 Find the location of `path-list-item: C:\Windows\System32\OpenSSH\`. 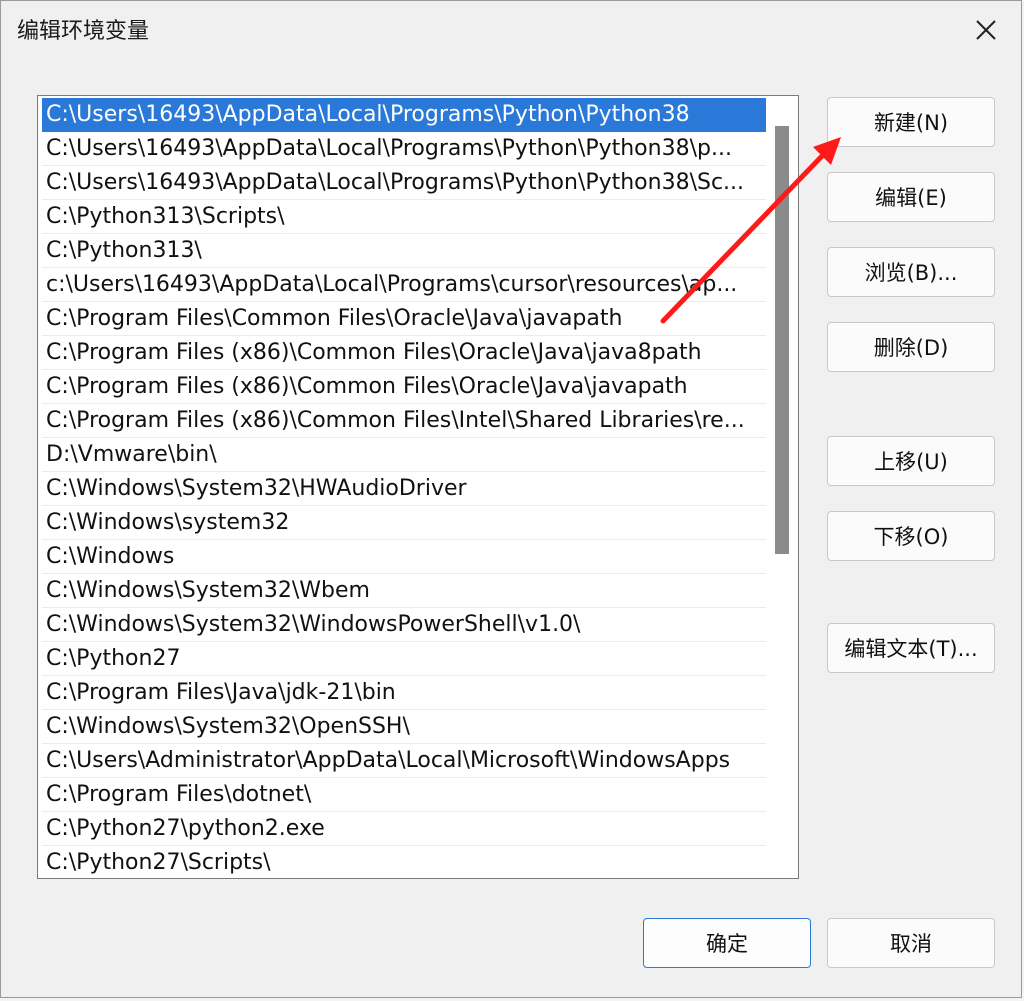

path-list-item: C:\Windows\System32\OpenSSH\ is located at coordinates (404, 727).